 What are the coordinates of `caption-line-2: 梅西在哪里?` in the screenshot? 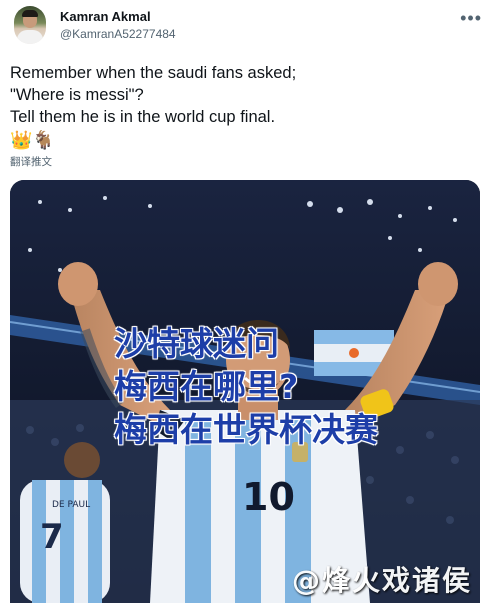 It's located at (206, 386).